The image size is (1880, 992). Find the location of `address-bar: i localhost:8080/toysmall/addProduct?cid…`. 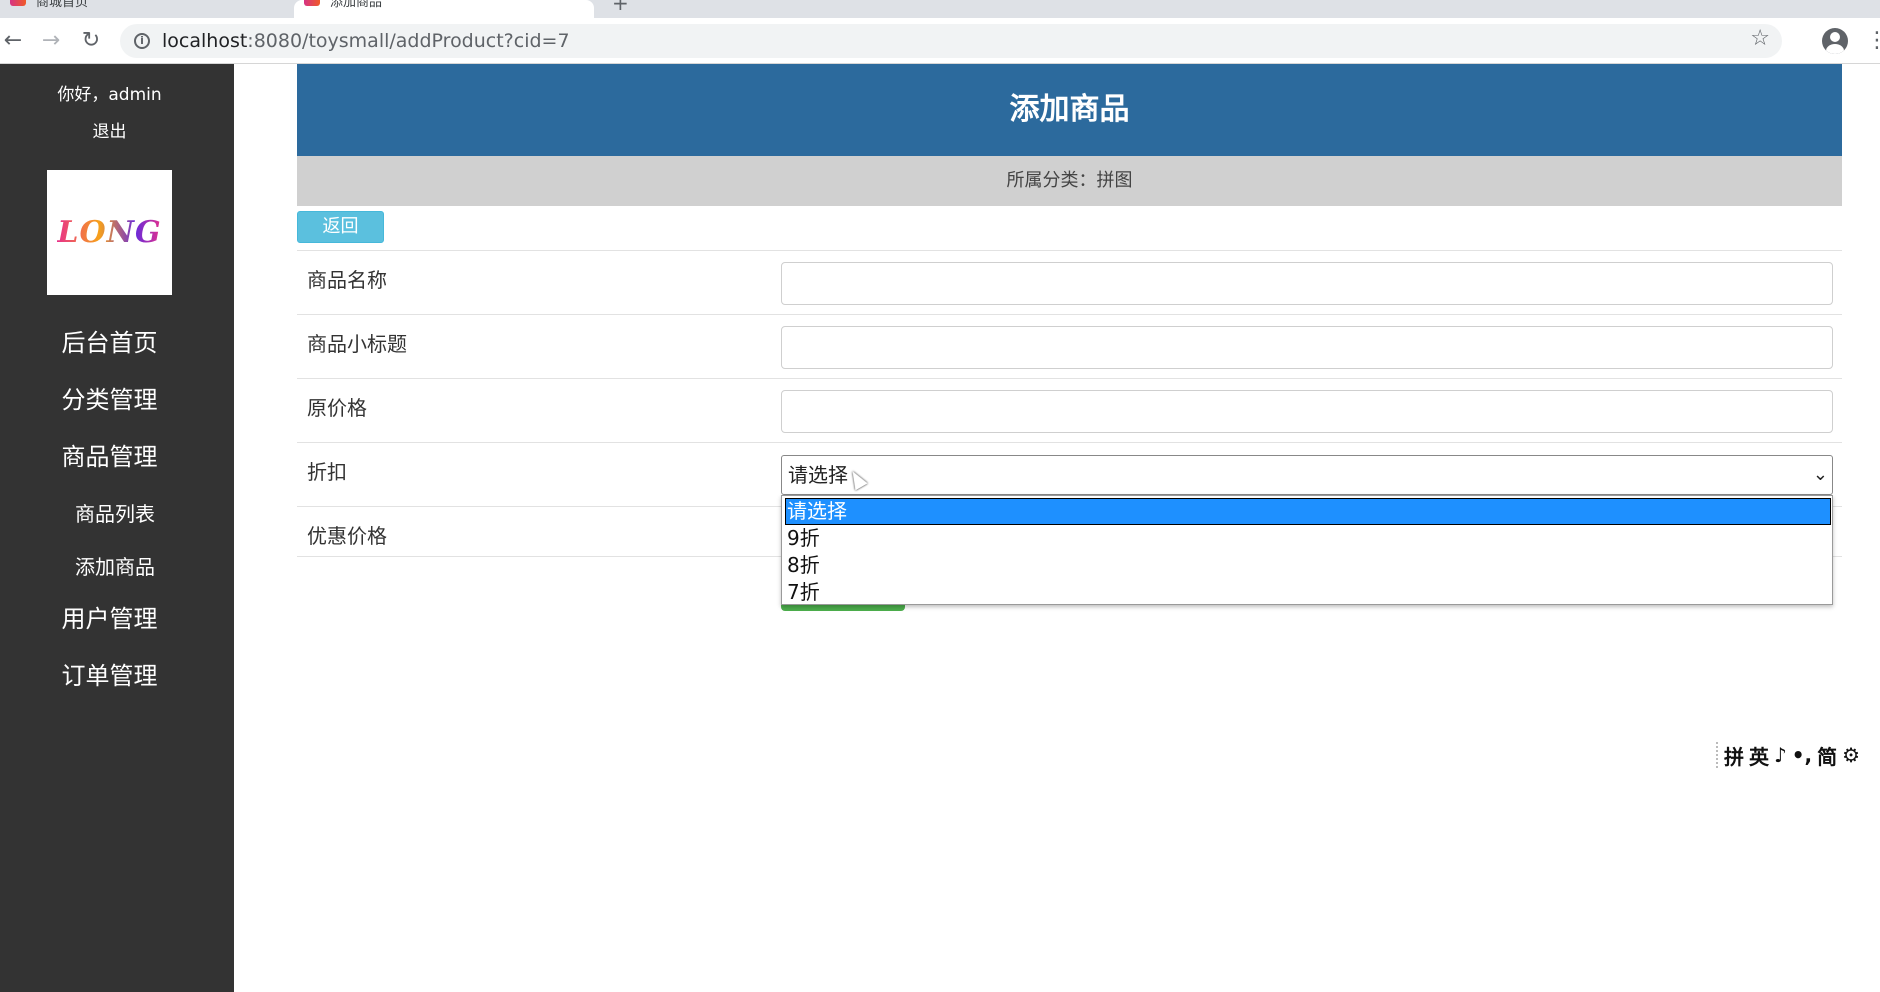

address-bar: i localhost:8080/toysmall/addProduct?cid… is located at coordinates (951, 41).